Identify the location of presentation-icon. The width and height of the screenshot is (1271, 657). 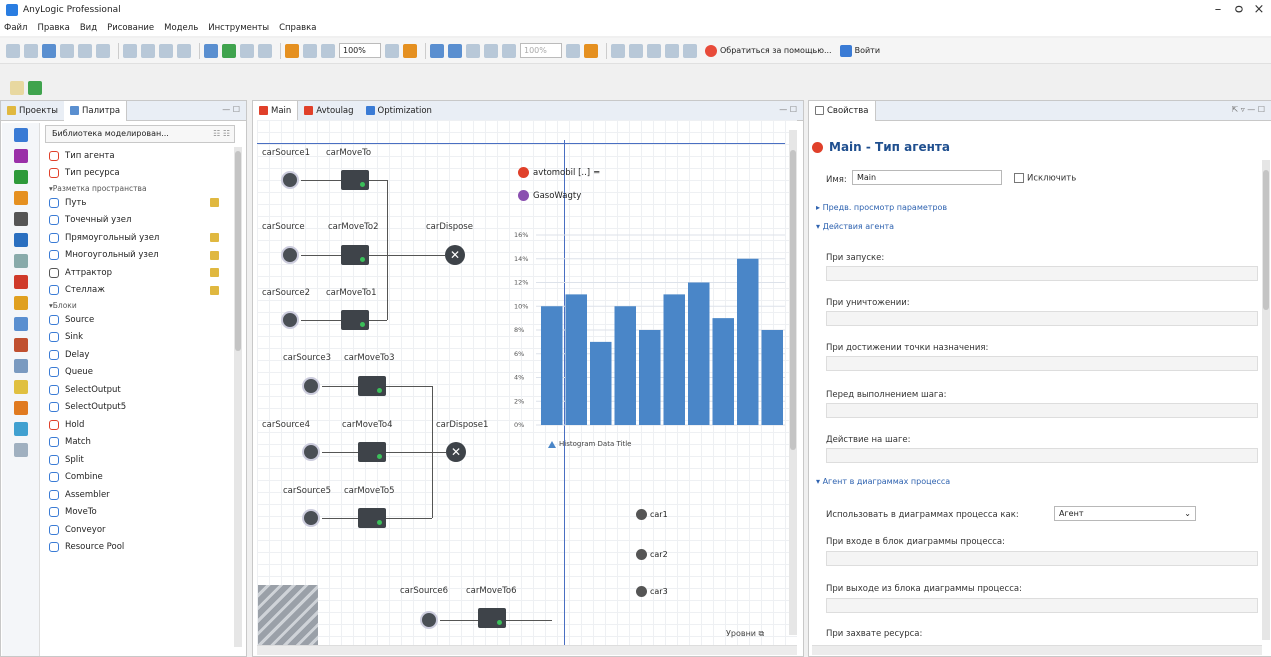
(20, 324).